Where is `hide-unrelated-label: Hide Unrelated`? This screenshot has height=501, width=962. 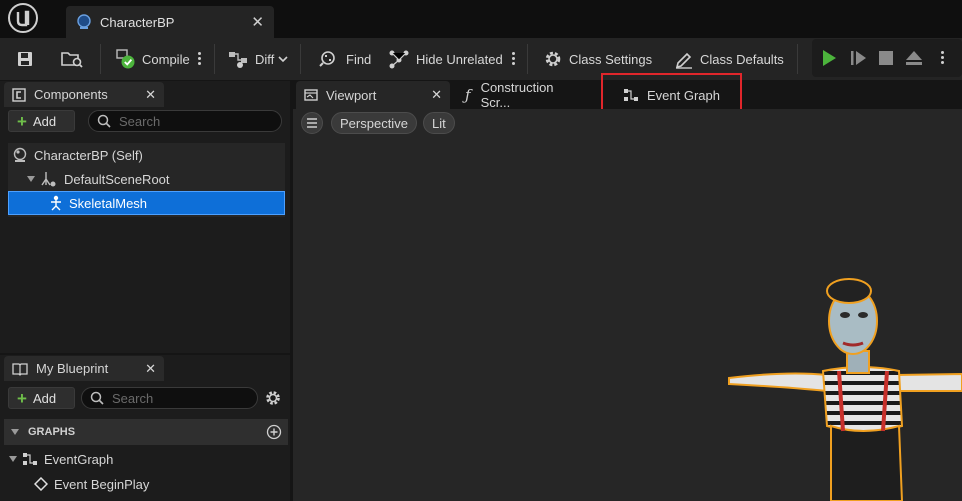 hide-unrelated-label: Hide Unrelated is located at coordinates (459, 59).